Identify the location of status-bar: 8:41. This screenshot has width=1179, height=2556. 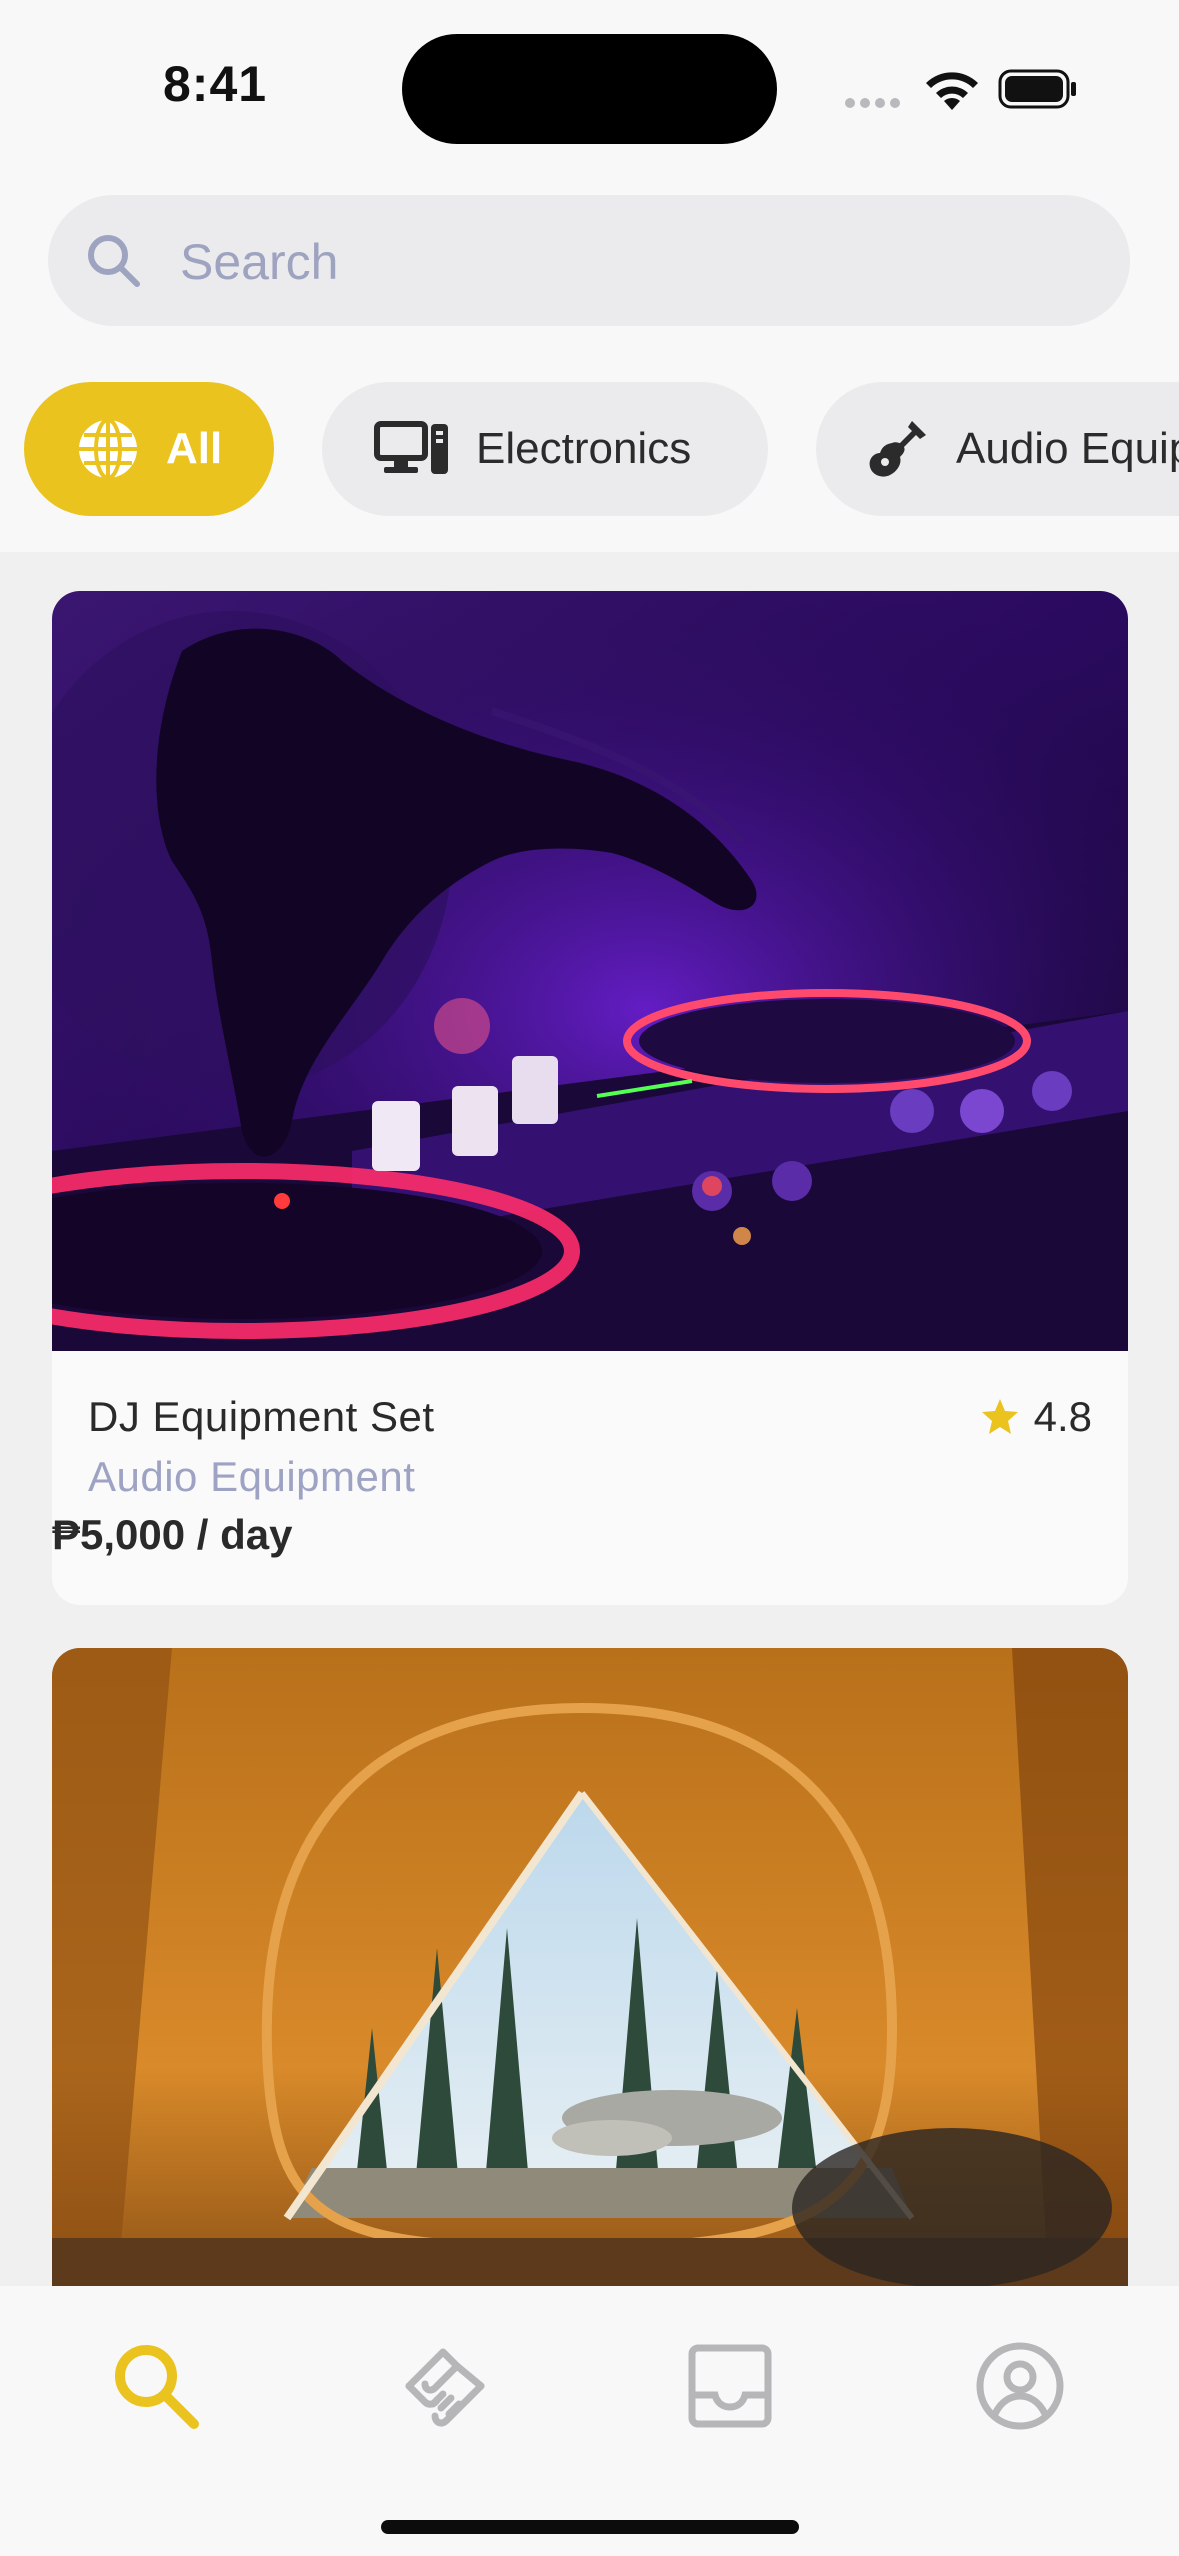
(589, 90).